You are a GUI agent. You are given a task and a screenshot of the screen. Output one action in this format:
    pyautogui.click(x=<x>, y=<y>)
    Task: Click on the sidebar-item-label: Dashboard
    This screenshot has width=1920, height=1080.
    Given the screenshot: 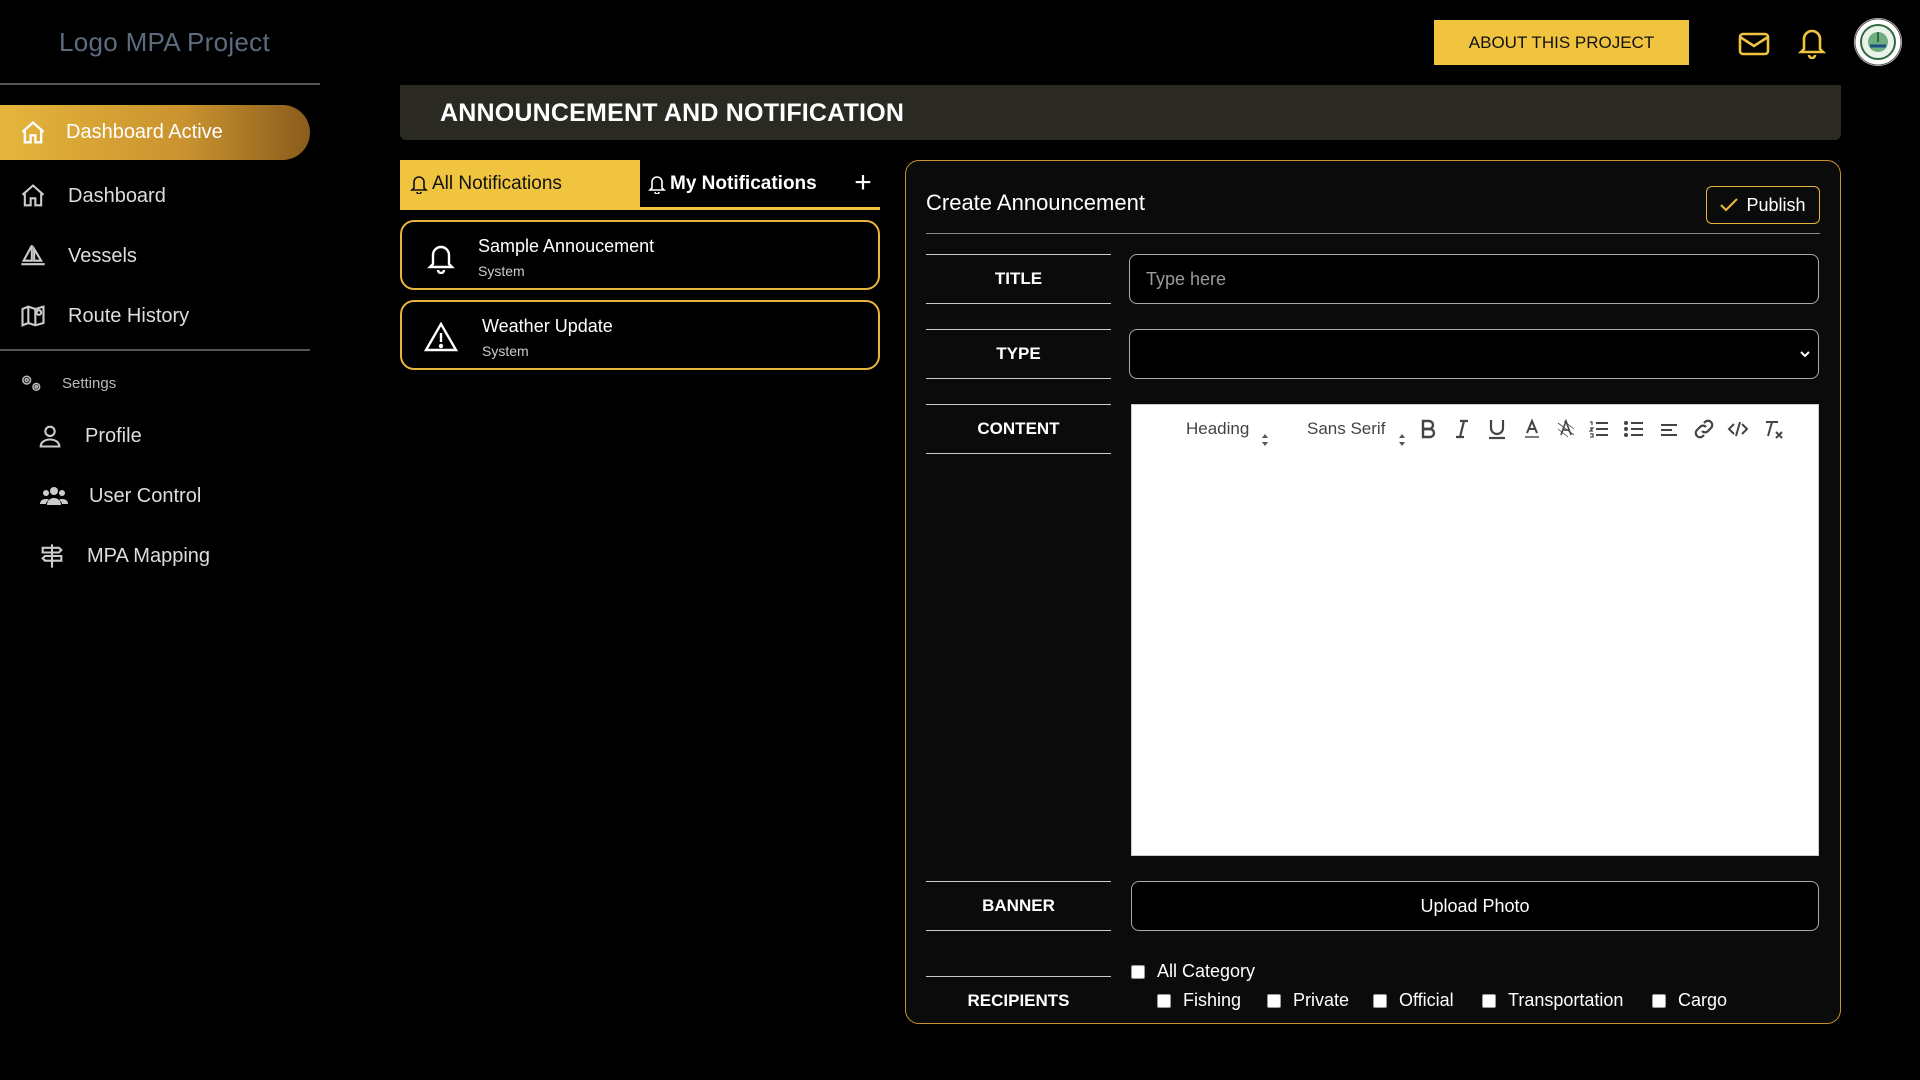 What is the action you would take?
    pyautogui.click(x=117, y=195)
    